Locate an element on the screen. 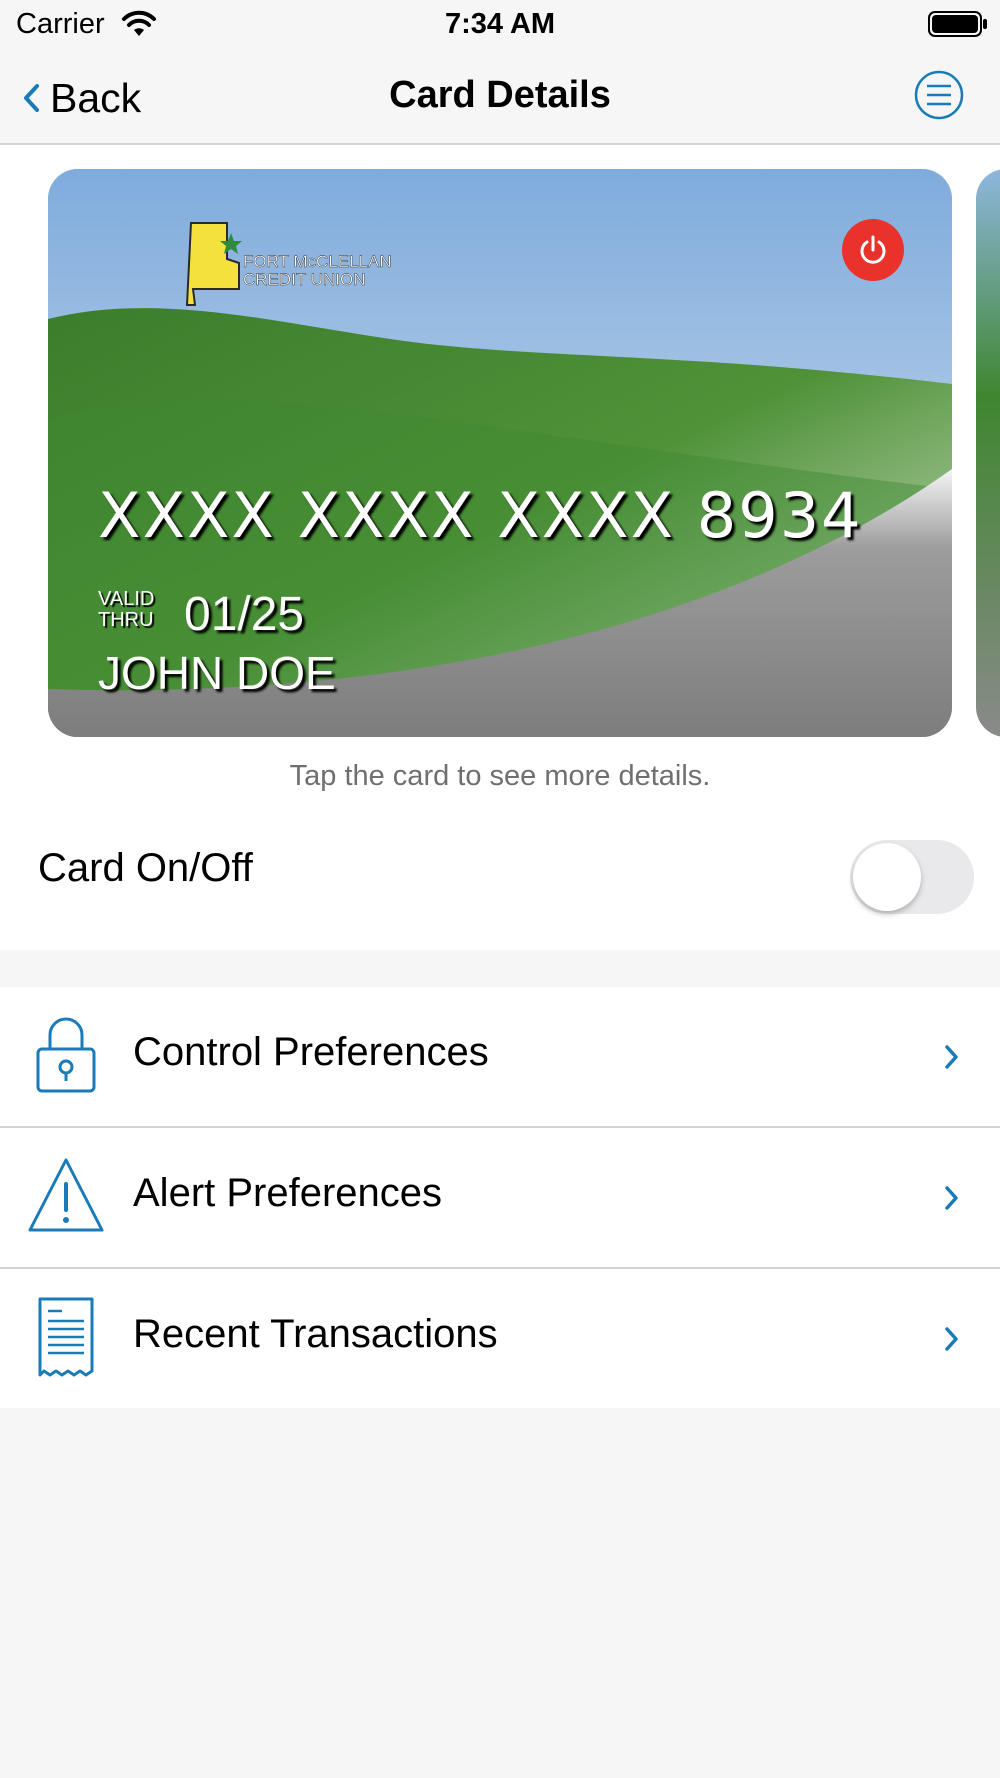  switch-knob is located at coordinates (887, 877).